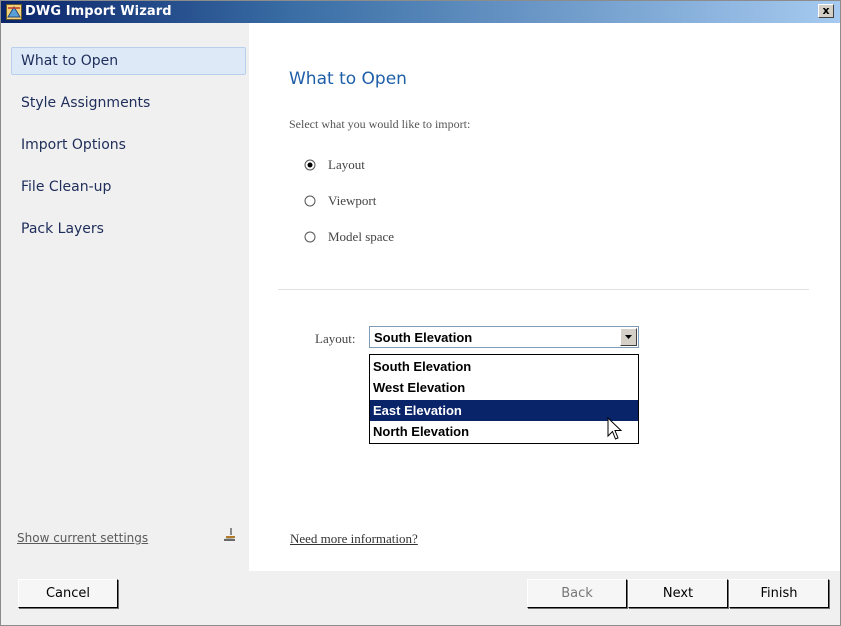 The height and width of the screenshot is (626, 841). I want to click on sidebar-item-import-options: Import Options, so click(125, 145).